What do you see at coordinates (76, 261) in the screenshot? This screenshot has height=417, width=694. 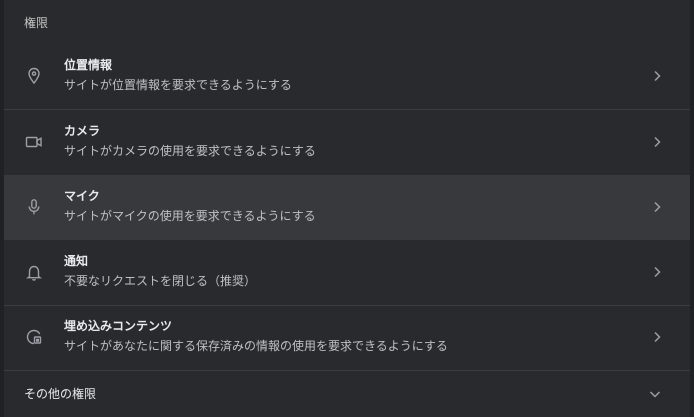 I see `permission-label: 通知` at bounding box center [76, 261].